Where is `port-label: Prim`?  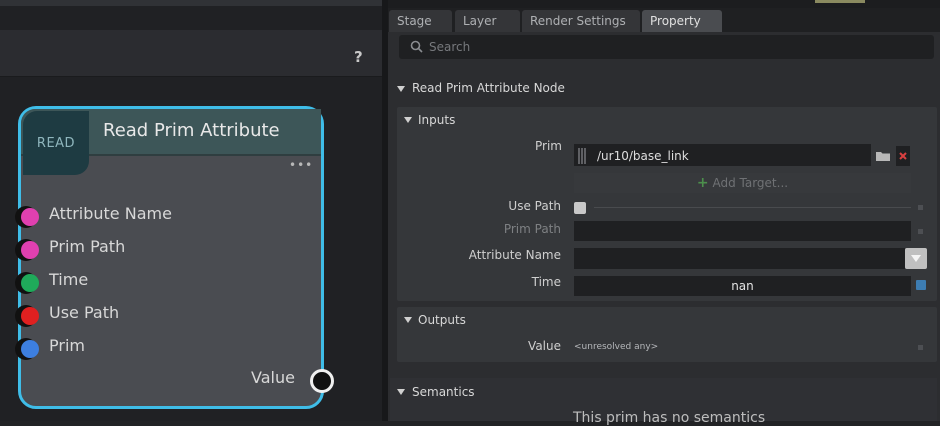
port-label: Prim is located at coordinates (67, 345).